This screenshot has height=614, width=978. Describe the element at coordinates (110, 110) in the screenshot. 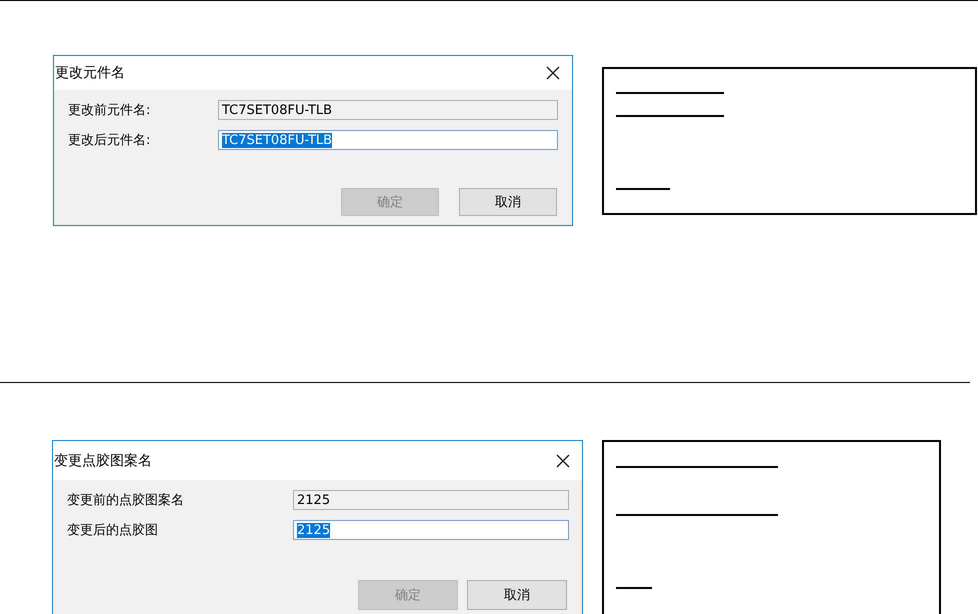

I see `field-label: 更改前元件名:` at that location.